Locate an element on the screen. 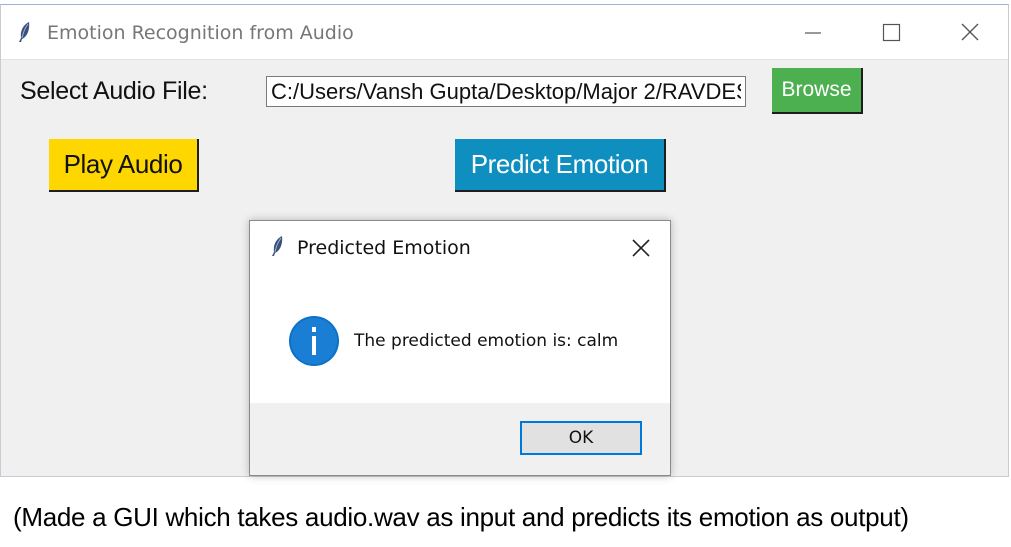 Image resolution: width=1011 pixels, height=547 pixels. dialog-title-bar: Predicted Emotion is located at coordinates (460, 247).